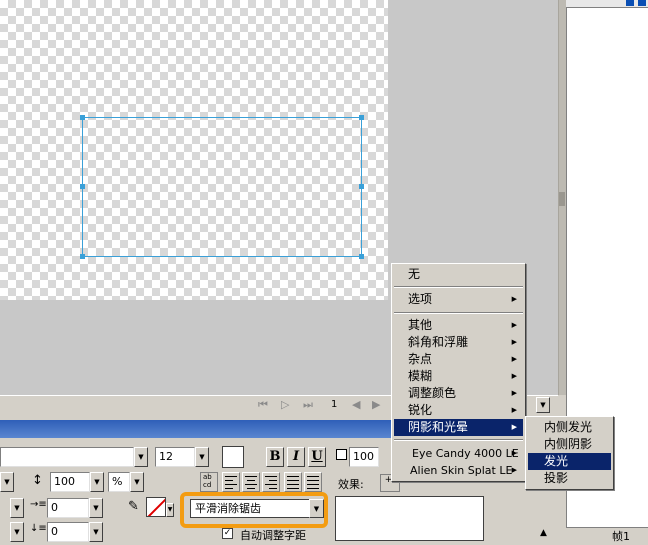 This screenshot has width=648, height=545. Describe the element at coordinates (458, 342) in the screenshot. I see `menu-item-bevel-emboss: 斜角和浮雕 ▶` at that location.